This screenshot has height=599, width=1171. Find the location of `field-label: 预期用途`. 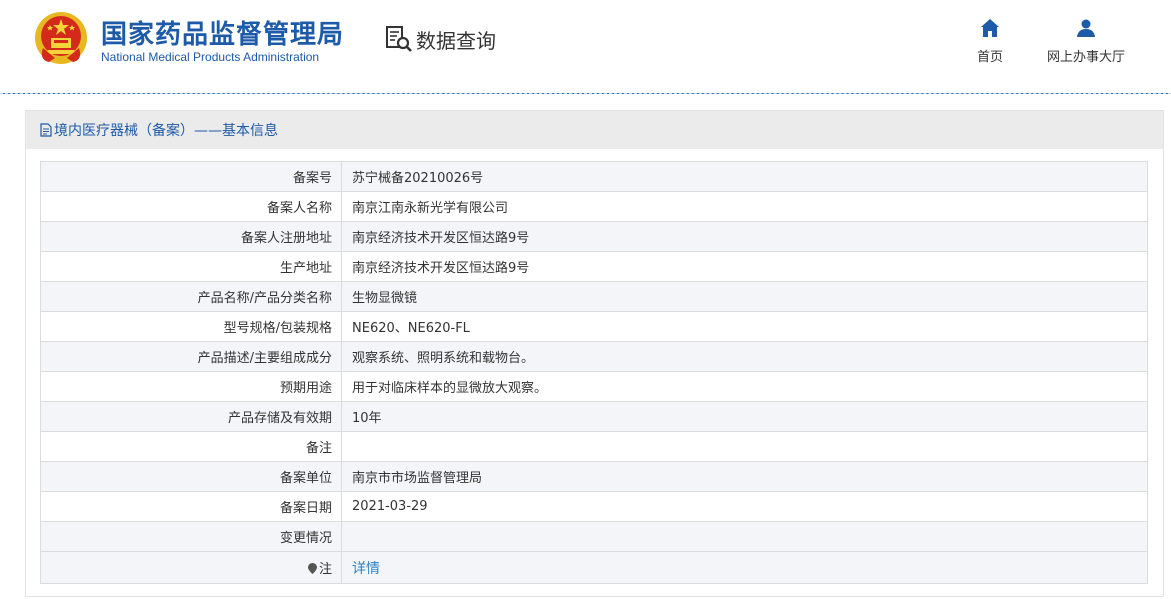

field-label: 预期用途 is located at coordinates (191, 386).